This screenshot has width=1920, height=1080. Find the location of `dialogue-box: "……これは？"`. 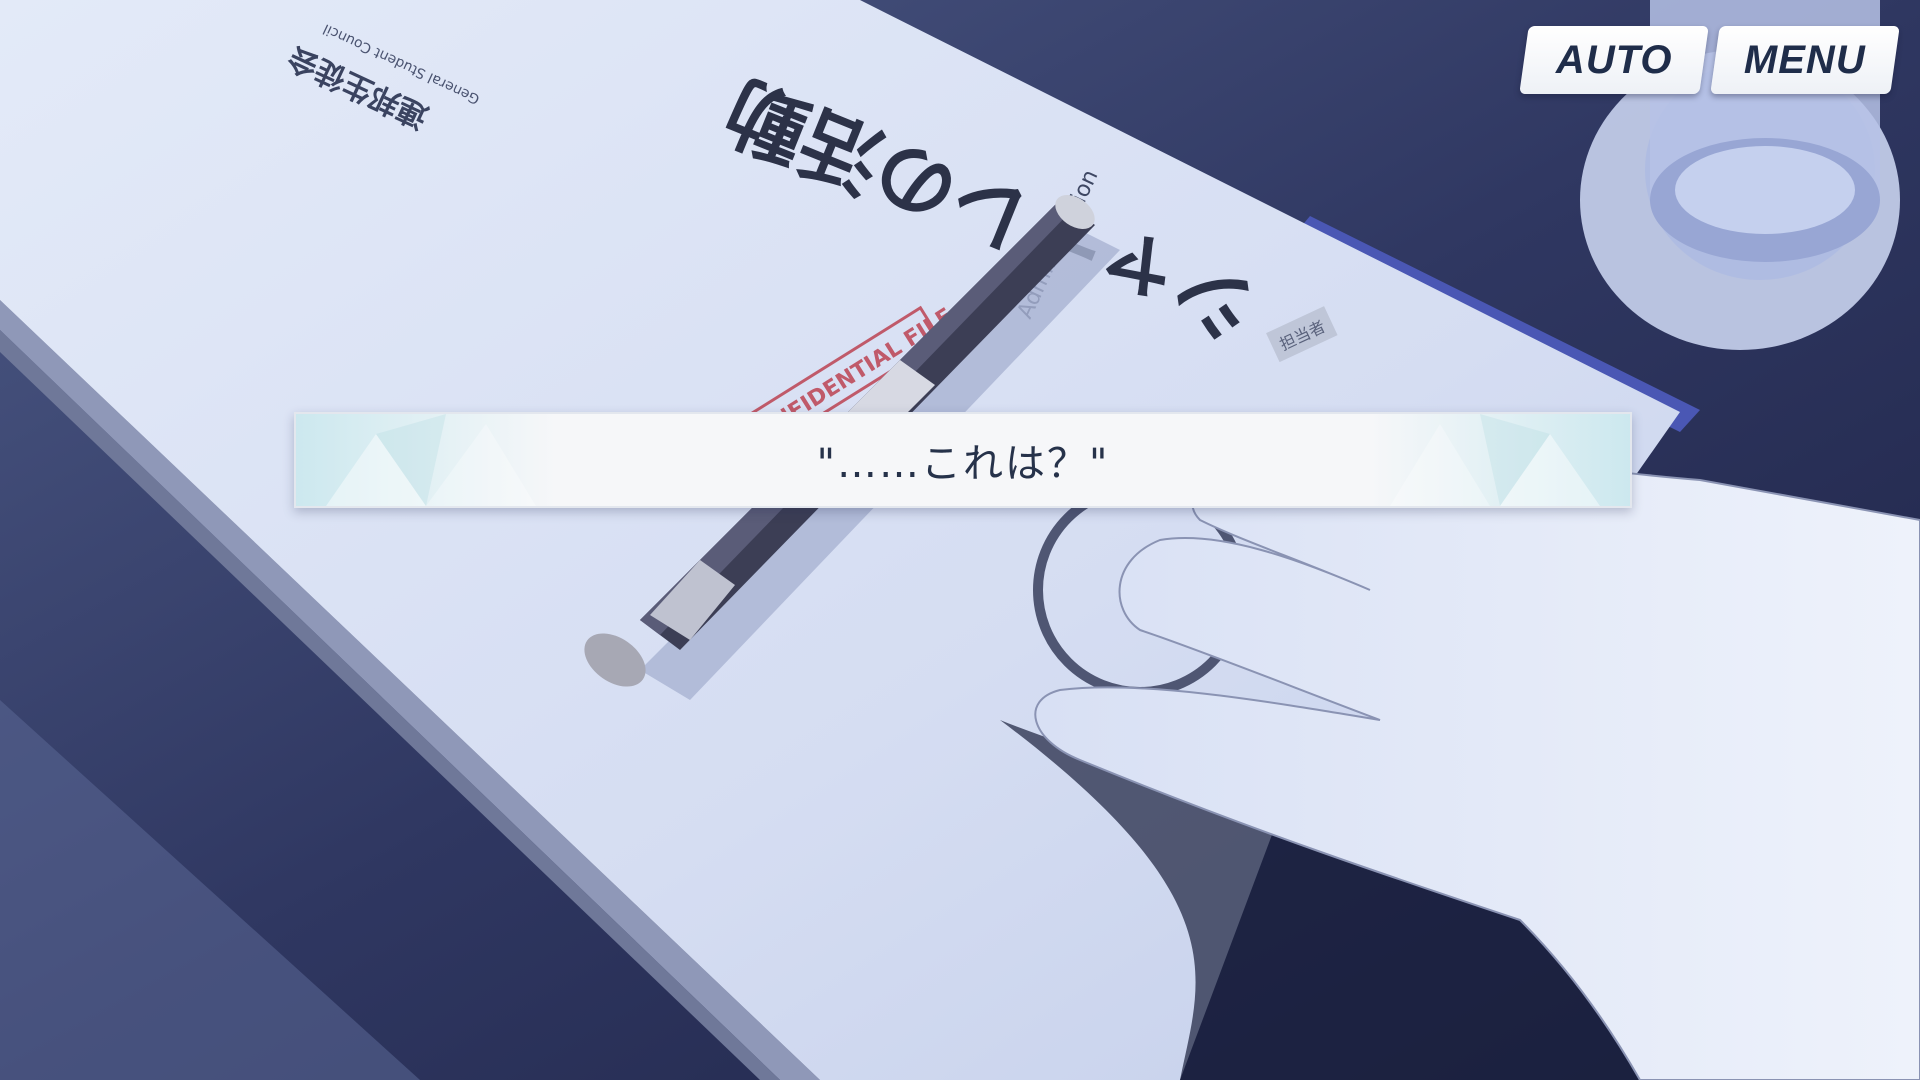

dialogue-box: "……これは？" is located at coordinates (963, 460).